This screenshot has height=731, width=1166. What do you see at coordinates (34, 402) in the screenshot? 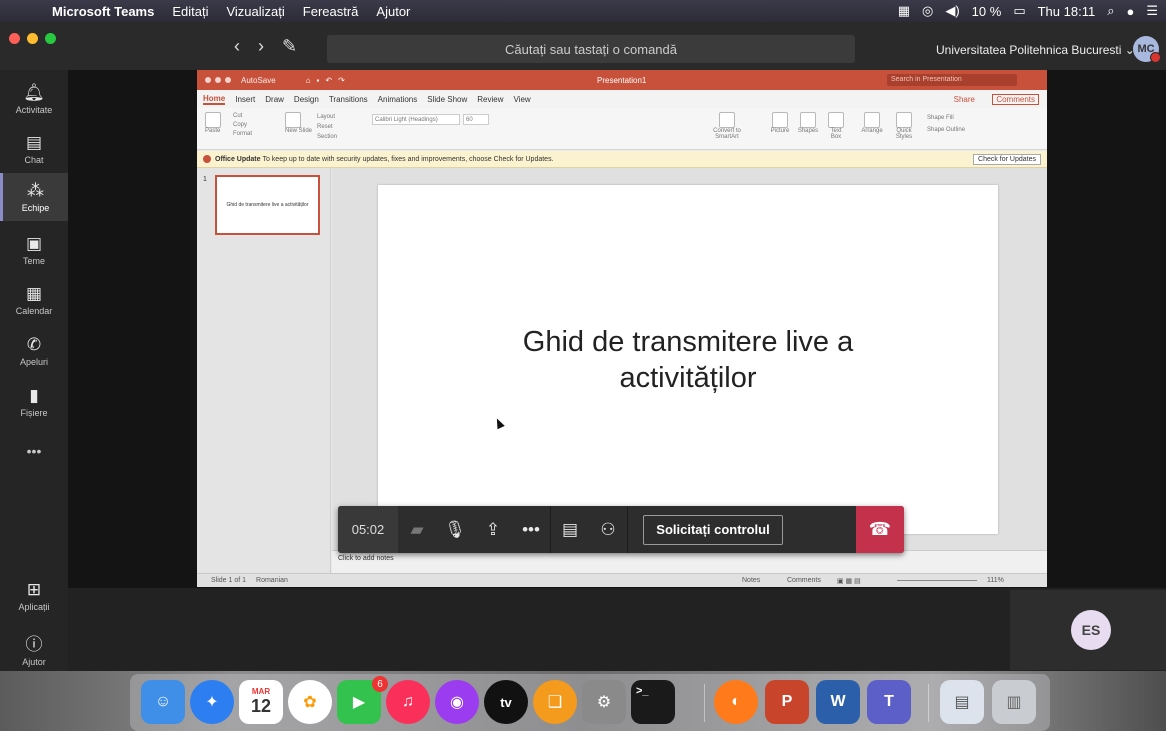
I see `rail-item-files: ▮ Fișiere` at bounding box center [34, 402].